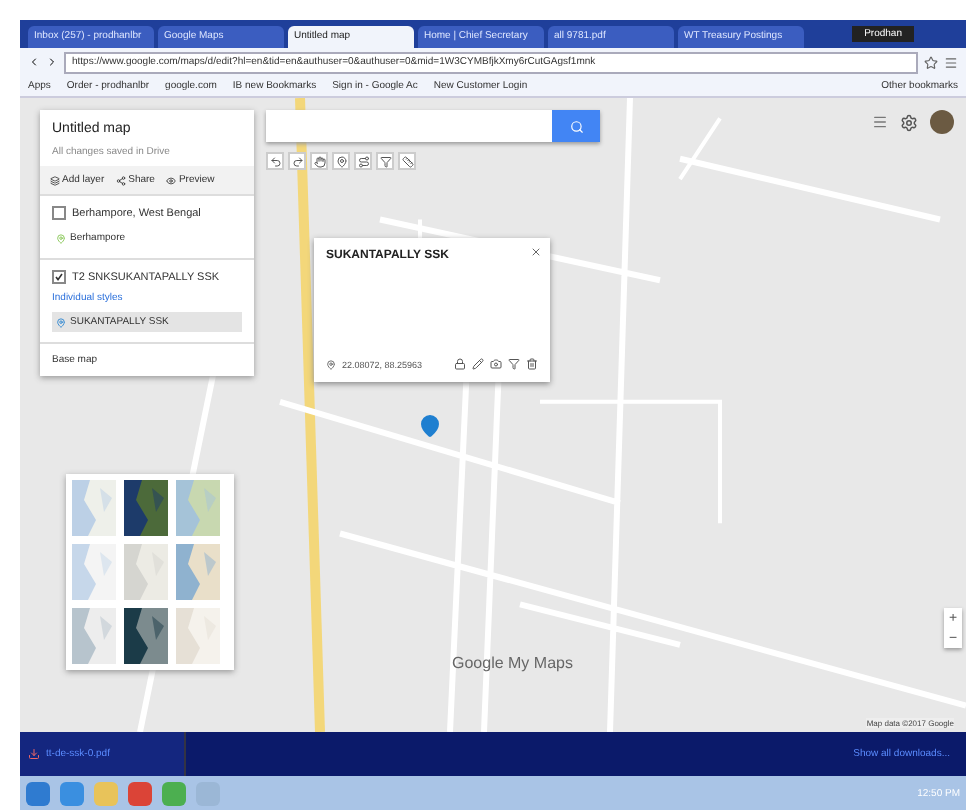 This screenshot has height=810, width=966. Describe the element at coordinates (34, 754) in the screenshot. I see `download-icon` at that location.